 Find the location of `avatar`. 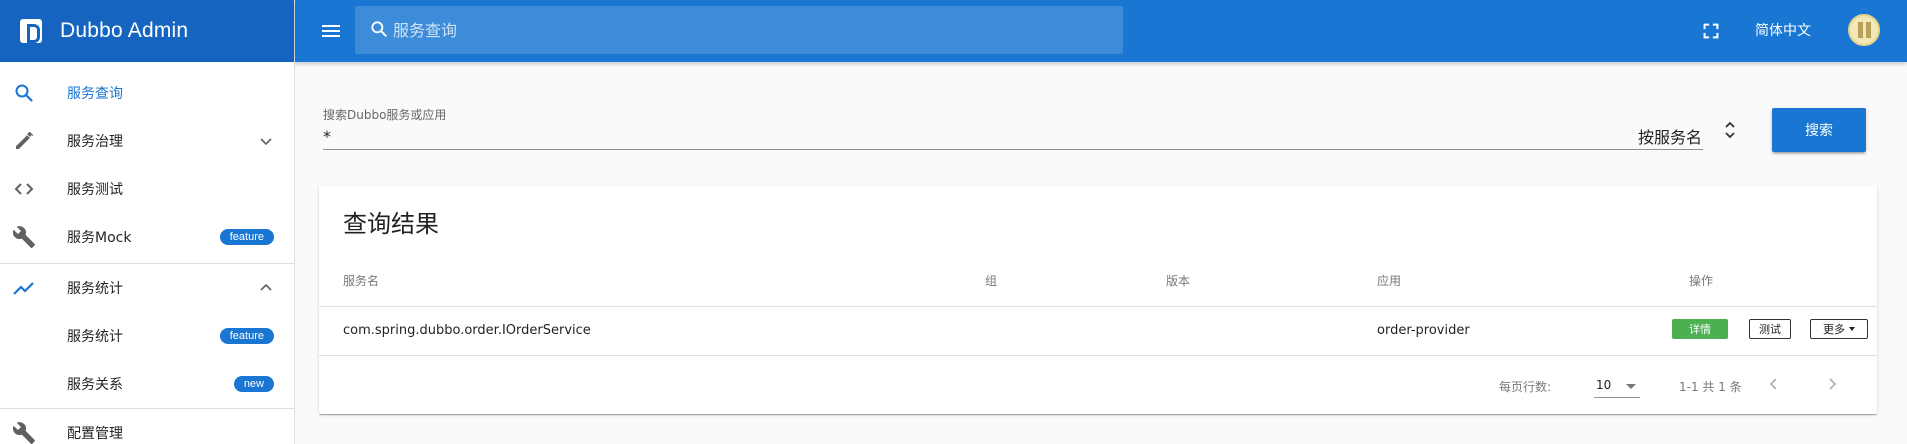

avatar is located at coordinates (1864, 30).